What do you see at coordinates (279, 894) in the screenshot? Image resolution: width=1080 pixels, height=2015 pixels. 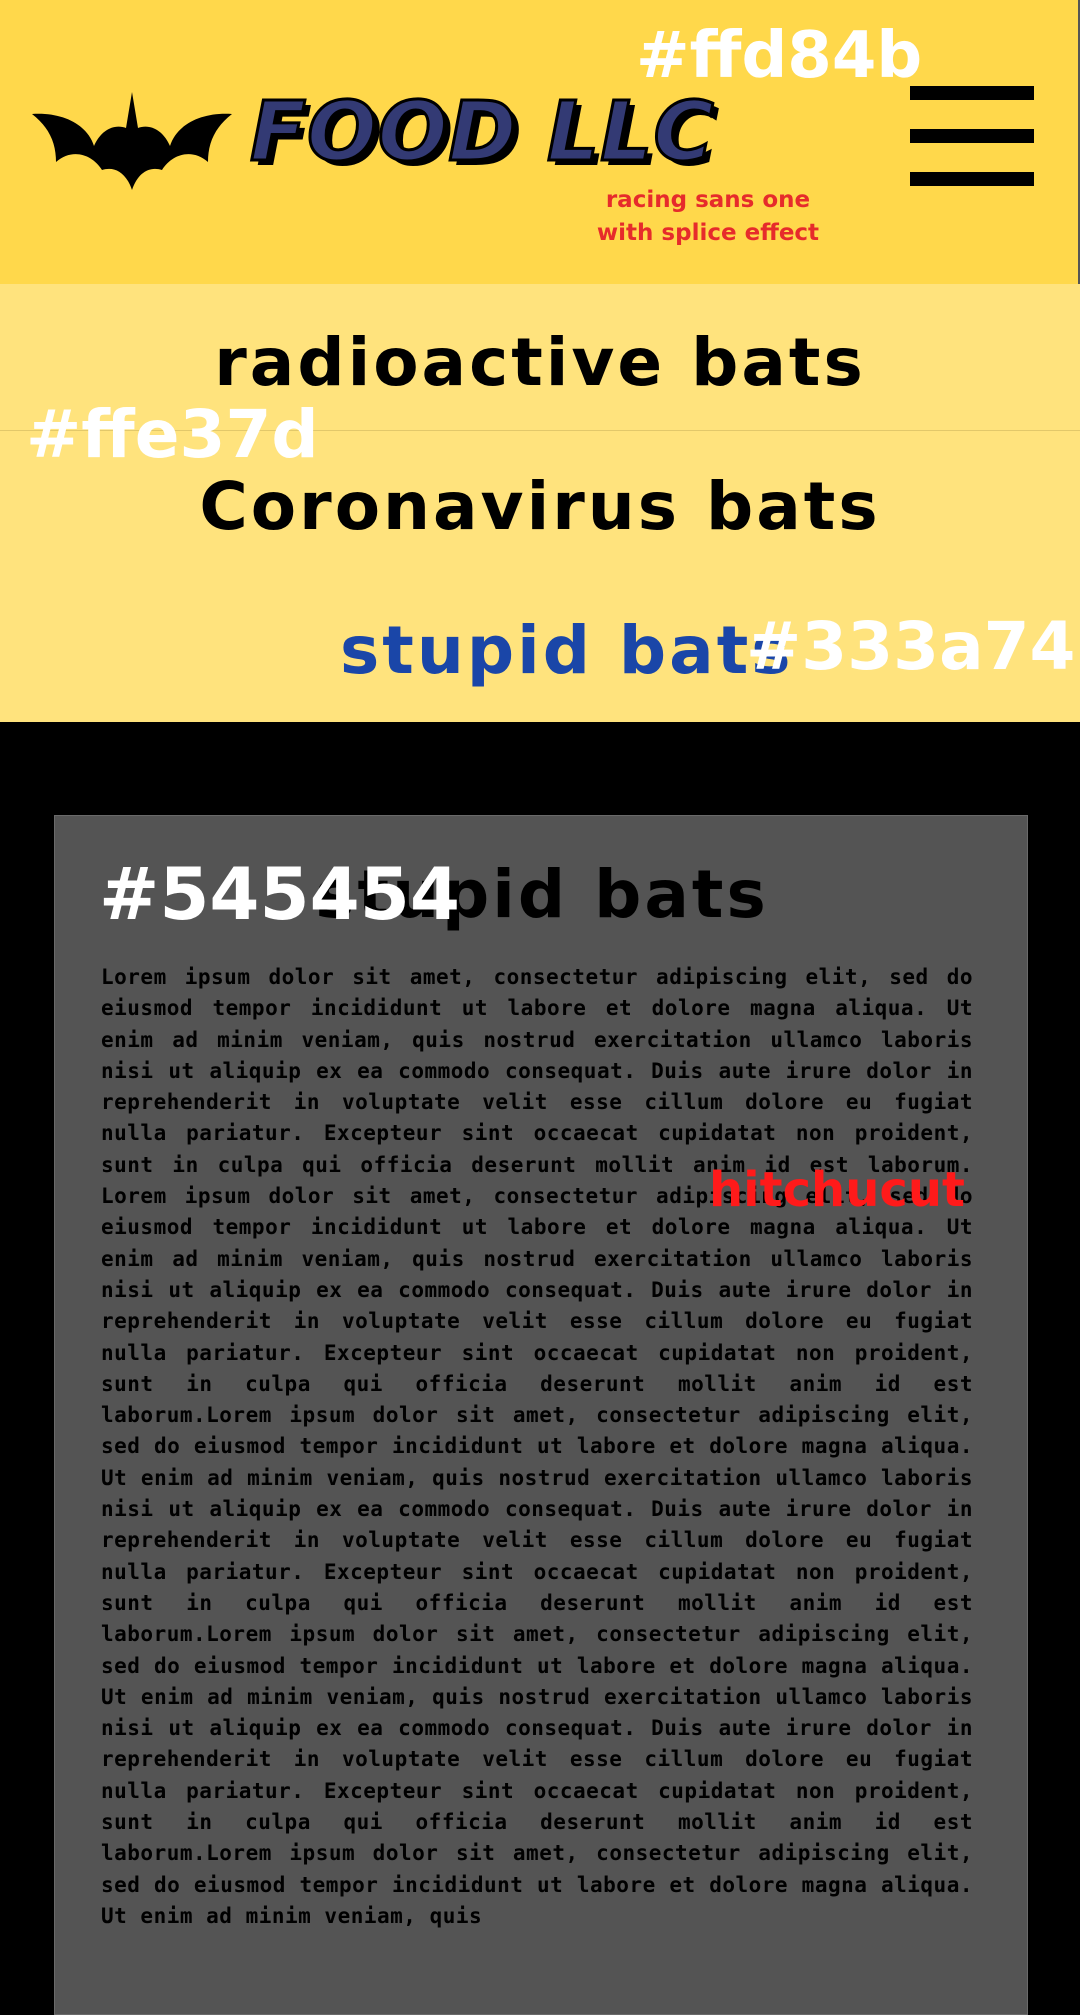 I see `content-color-swatch: #545454` at bounding box center [279, 894].